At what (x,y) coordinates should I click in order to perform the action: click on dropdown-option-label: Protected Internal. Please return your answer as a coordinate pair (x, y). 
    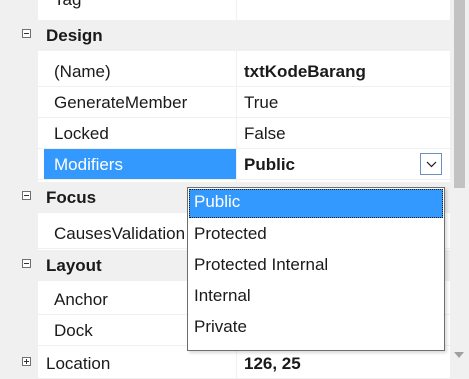
    Looking at the image, I should click on (261, 264).